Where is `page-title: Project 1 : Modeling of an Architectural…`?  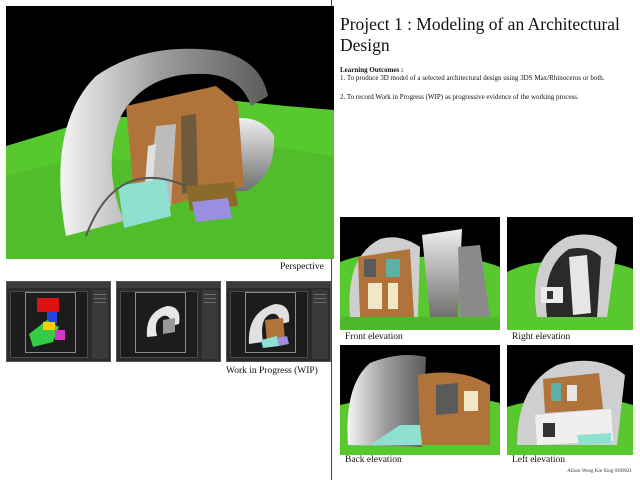
page-title: Project 1 : Modeling of an Architectural… is located at coordinates (480, 34).